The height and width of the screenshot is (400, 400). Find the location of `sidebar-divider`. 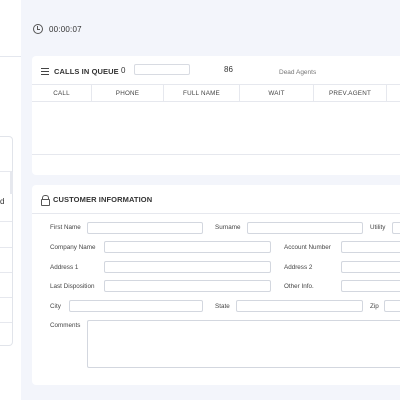

sidebar-divider is located at coordinates (10, 56).